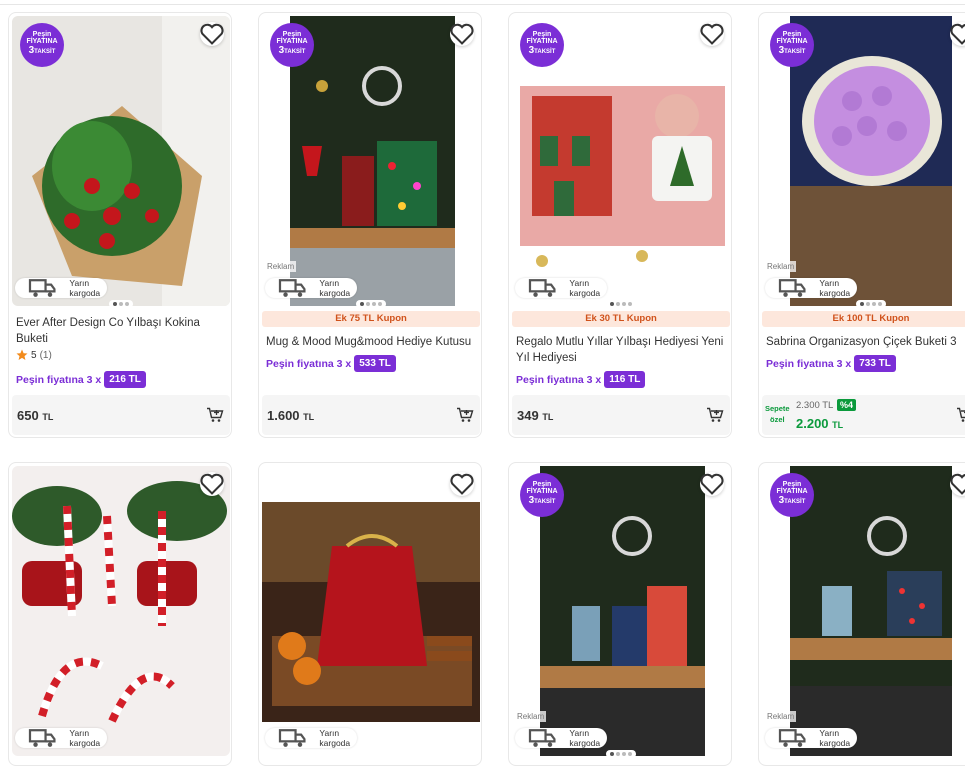 This screenshot has width=965, height=766. I want to click on coupon-banner: Ek 100 TL Kupon, so click(863, 319).